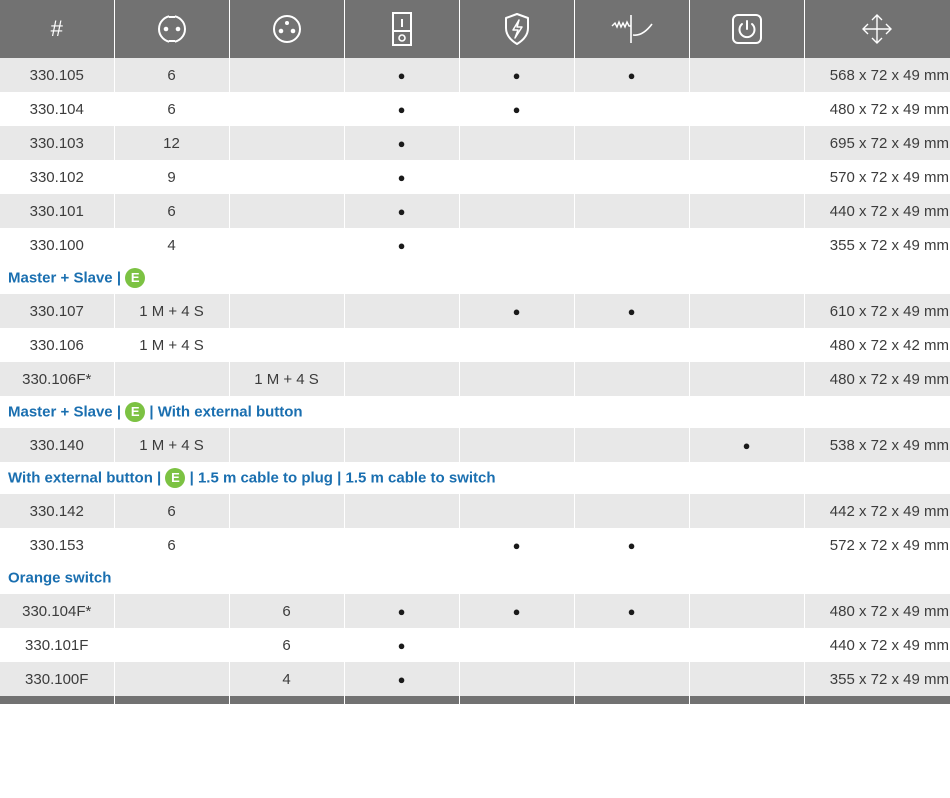 This screenshot has width=950, height=798. I want to click on header-row: #, so click(475, 29).